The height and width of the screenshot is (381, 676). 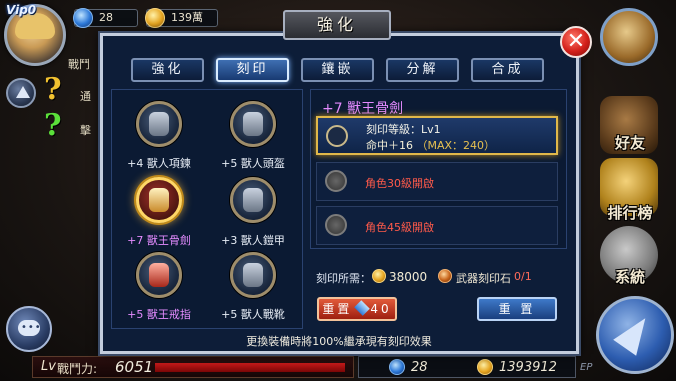 What do you see at coordinates (630, 276) in the screenshot?
I see `system-label: 系統` at bounding box center [630, 276].